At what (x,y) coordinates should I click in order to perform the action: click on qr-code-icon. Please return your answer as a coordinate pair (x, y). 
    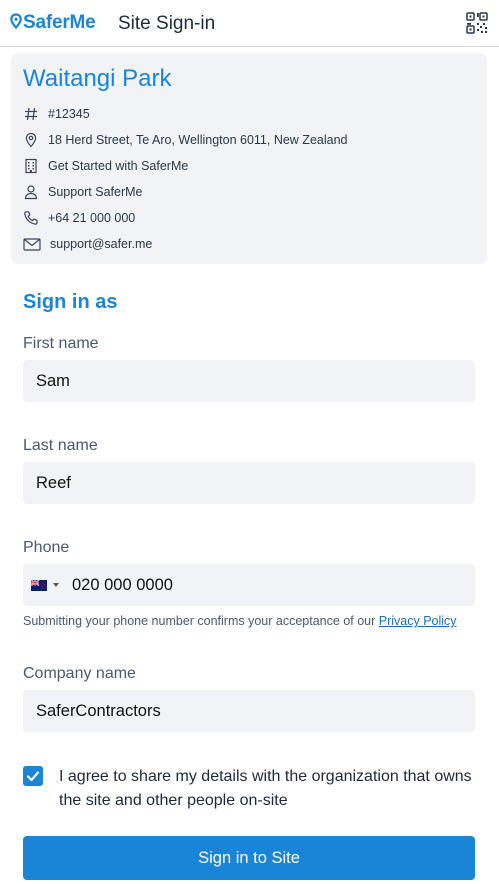
    Looking at the image, I should click on (477, 23).